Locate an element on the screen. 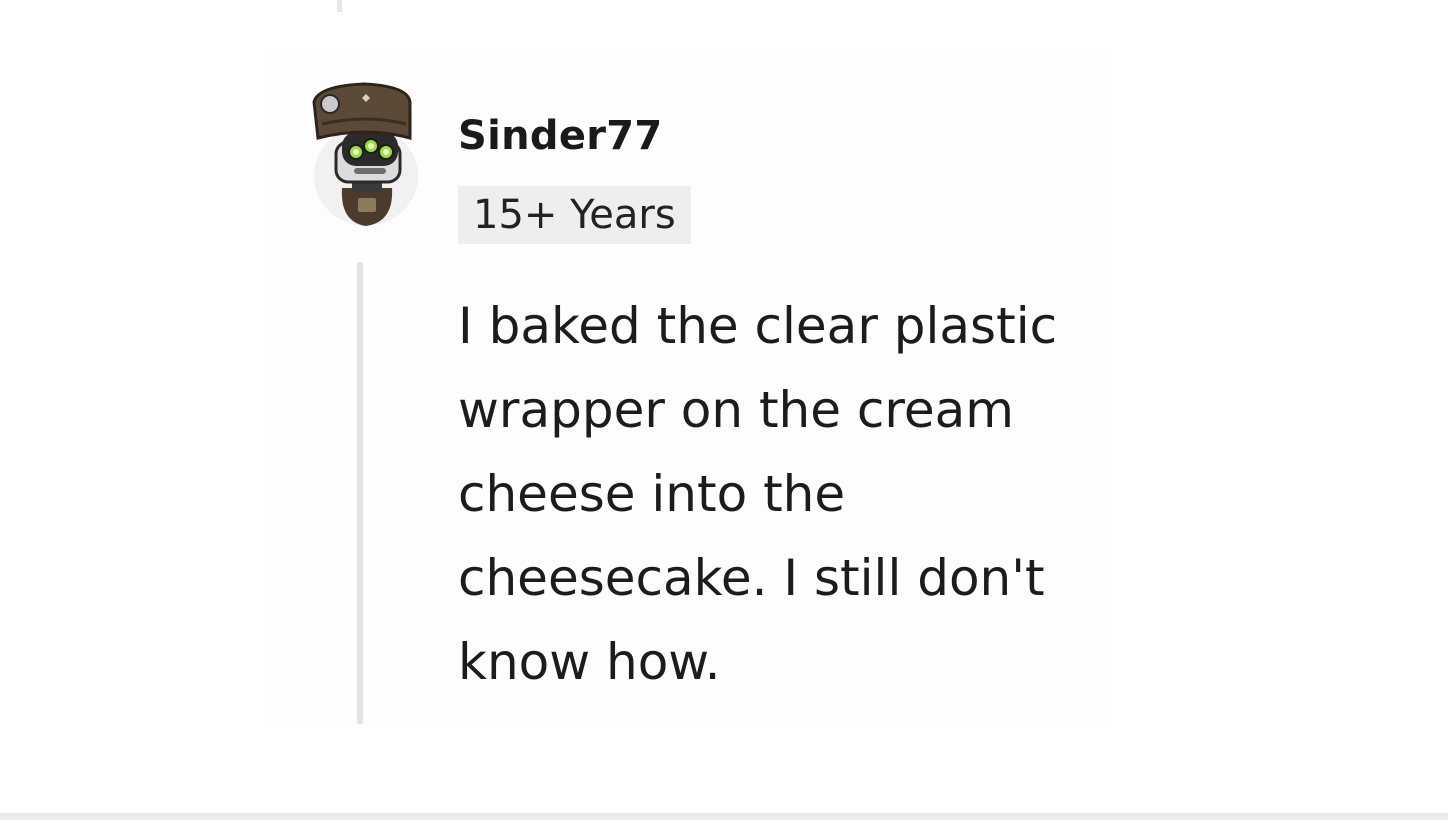  bottom-divider is located at coordinates (724, 816).